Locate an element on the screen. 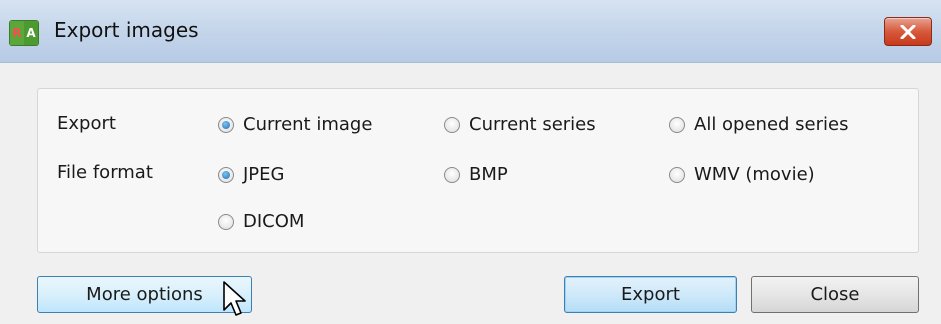 Image resolution: width=941 pixels, height=324 pixels. file-format-label: File format is located at coordinates (105, 172).